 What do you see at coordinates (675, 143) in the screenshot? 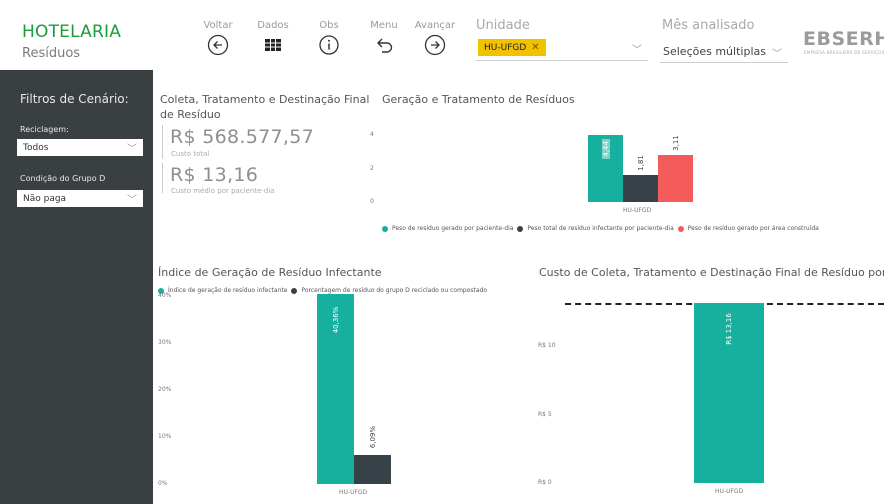
I see `bar-data-label: 3,11` at bounding box center [675, 143].